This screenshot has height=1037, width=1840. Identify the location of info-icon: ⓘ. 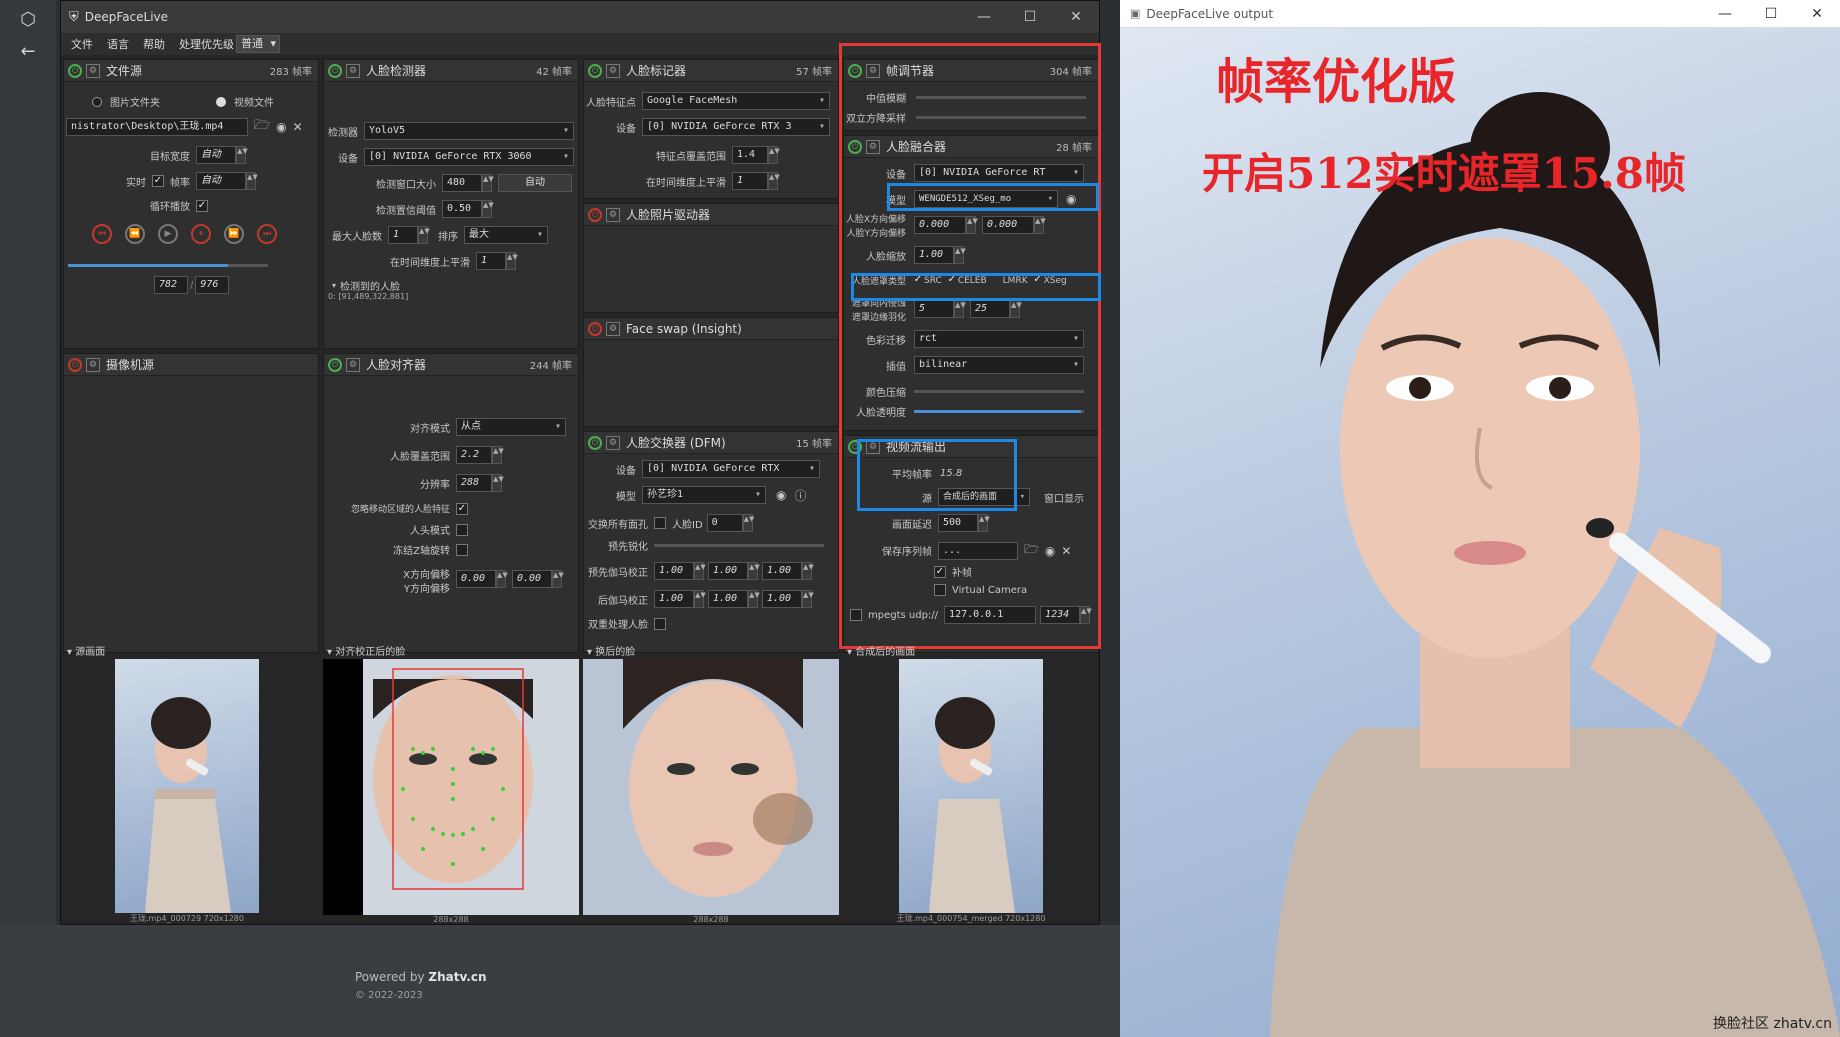
(800, 495).